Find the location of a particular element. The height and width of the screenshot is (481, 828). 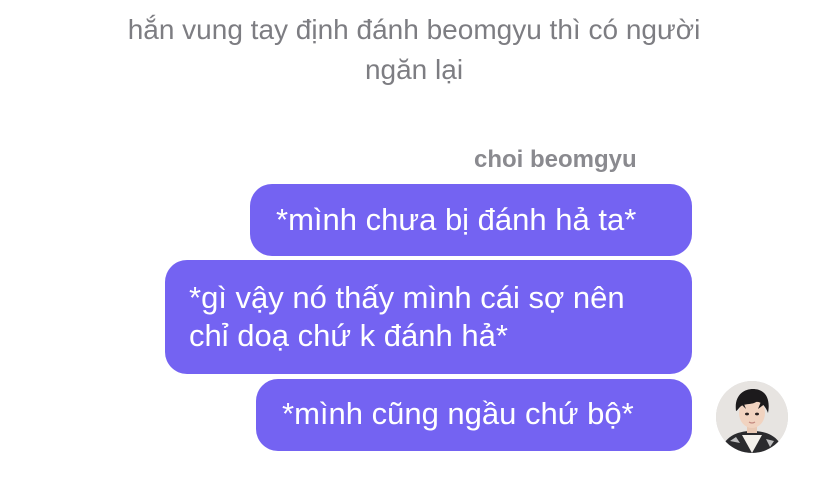

message-text-line-1: *gì vậy nó thấy mình cái sợ nên is located at coordinates (407, 297).